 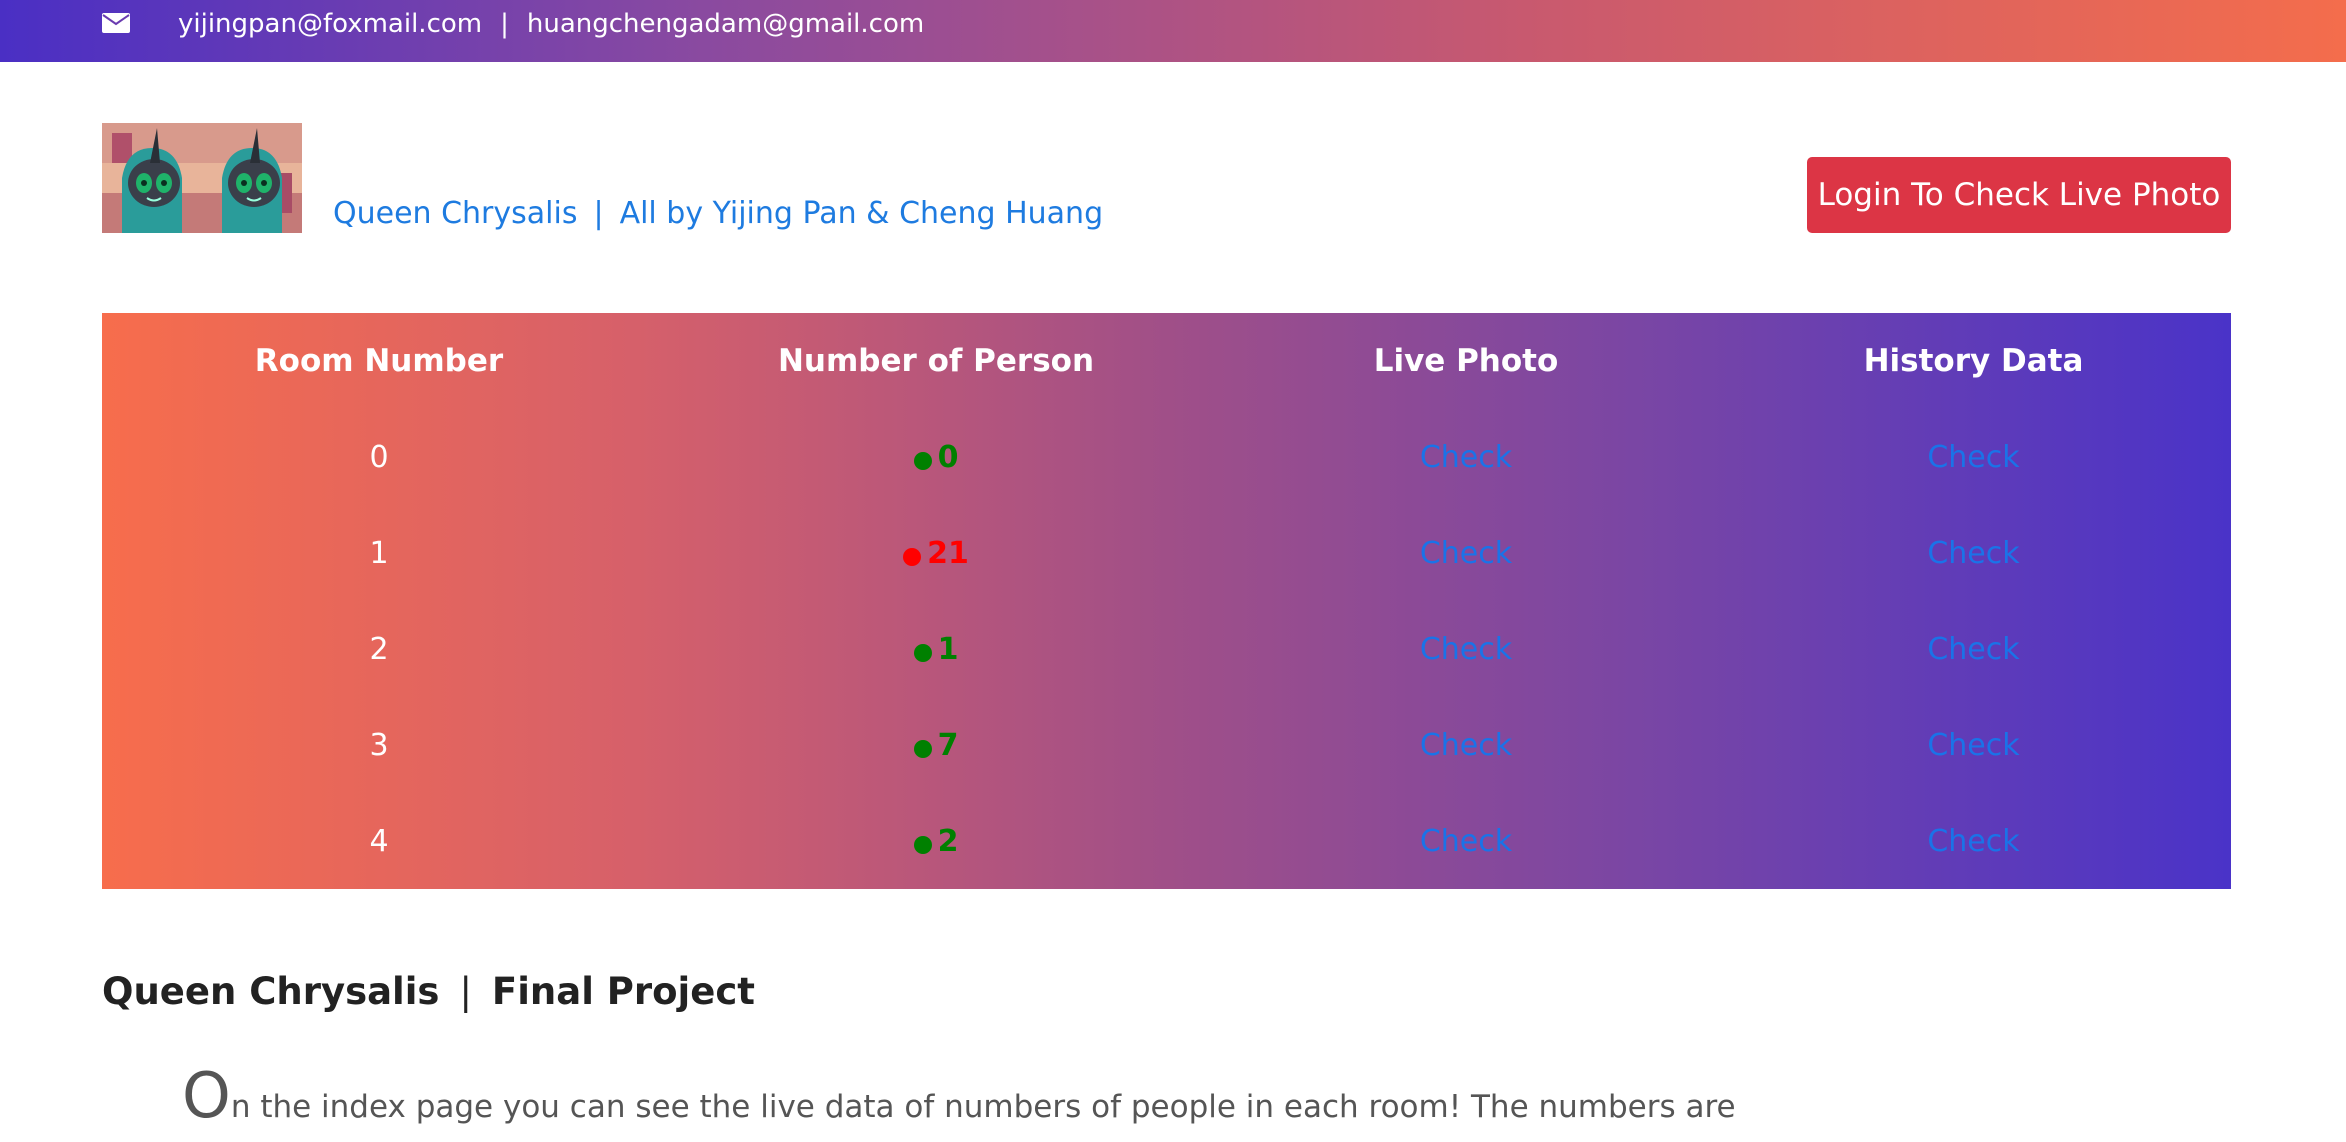 I want to click on drop-cap: O, so click(x=206, y=1095).